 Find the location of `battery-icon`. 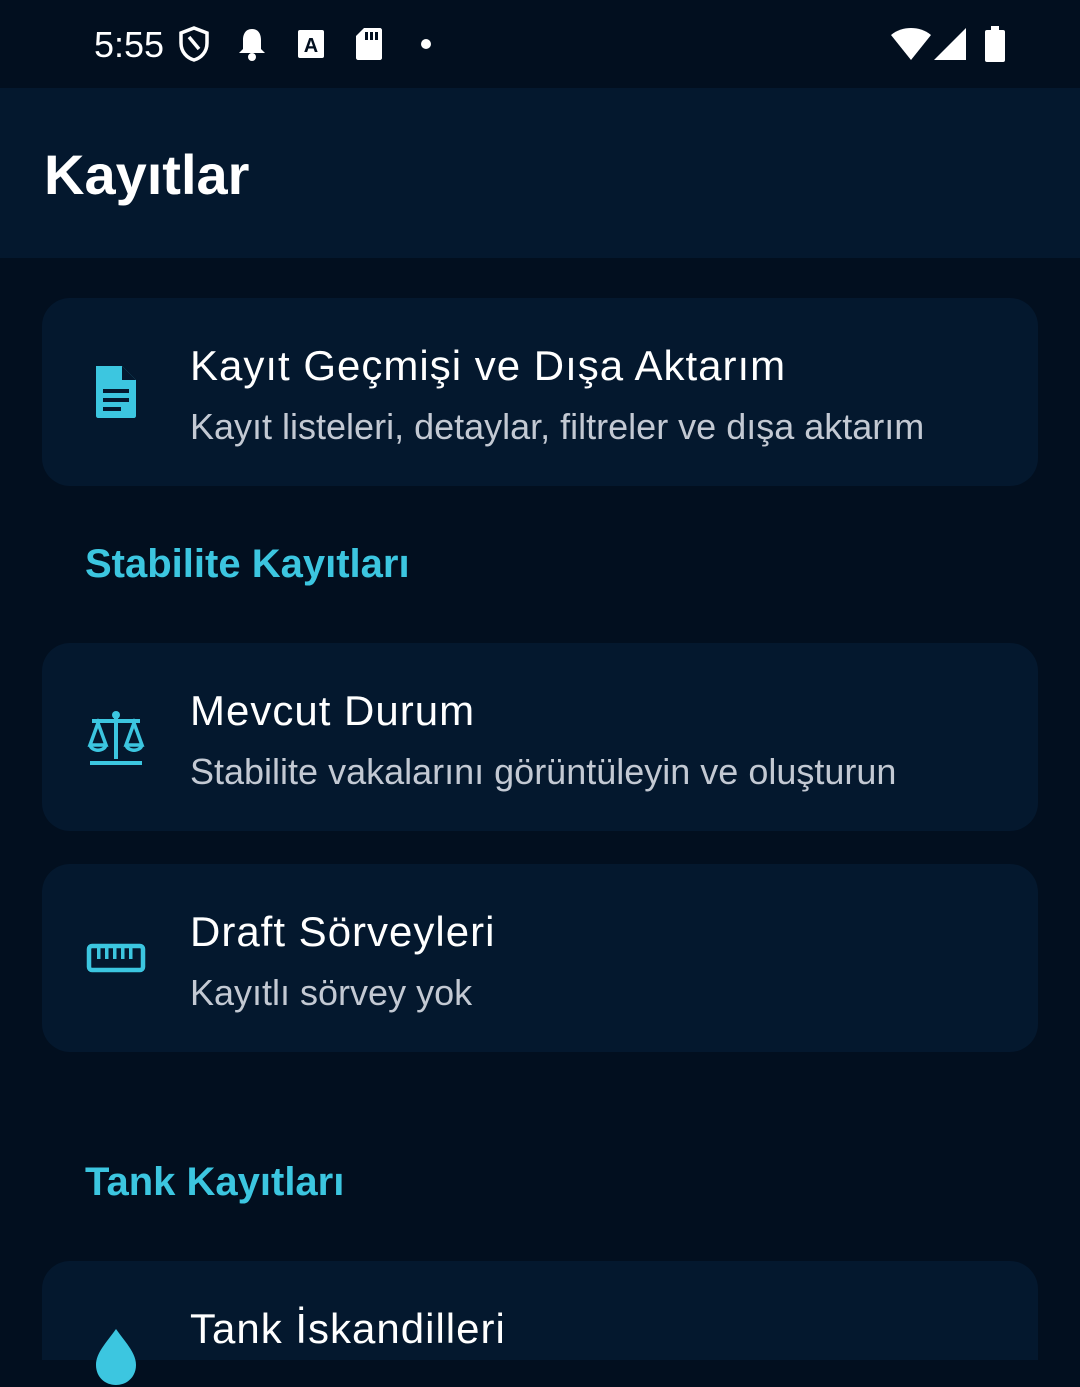

battery-icon is located at coordinates (995, 44).